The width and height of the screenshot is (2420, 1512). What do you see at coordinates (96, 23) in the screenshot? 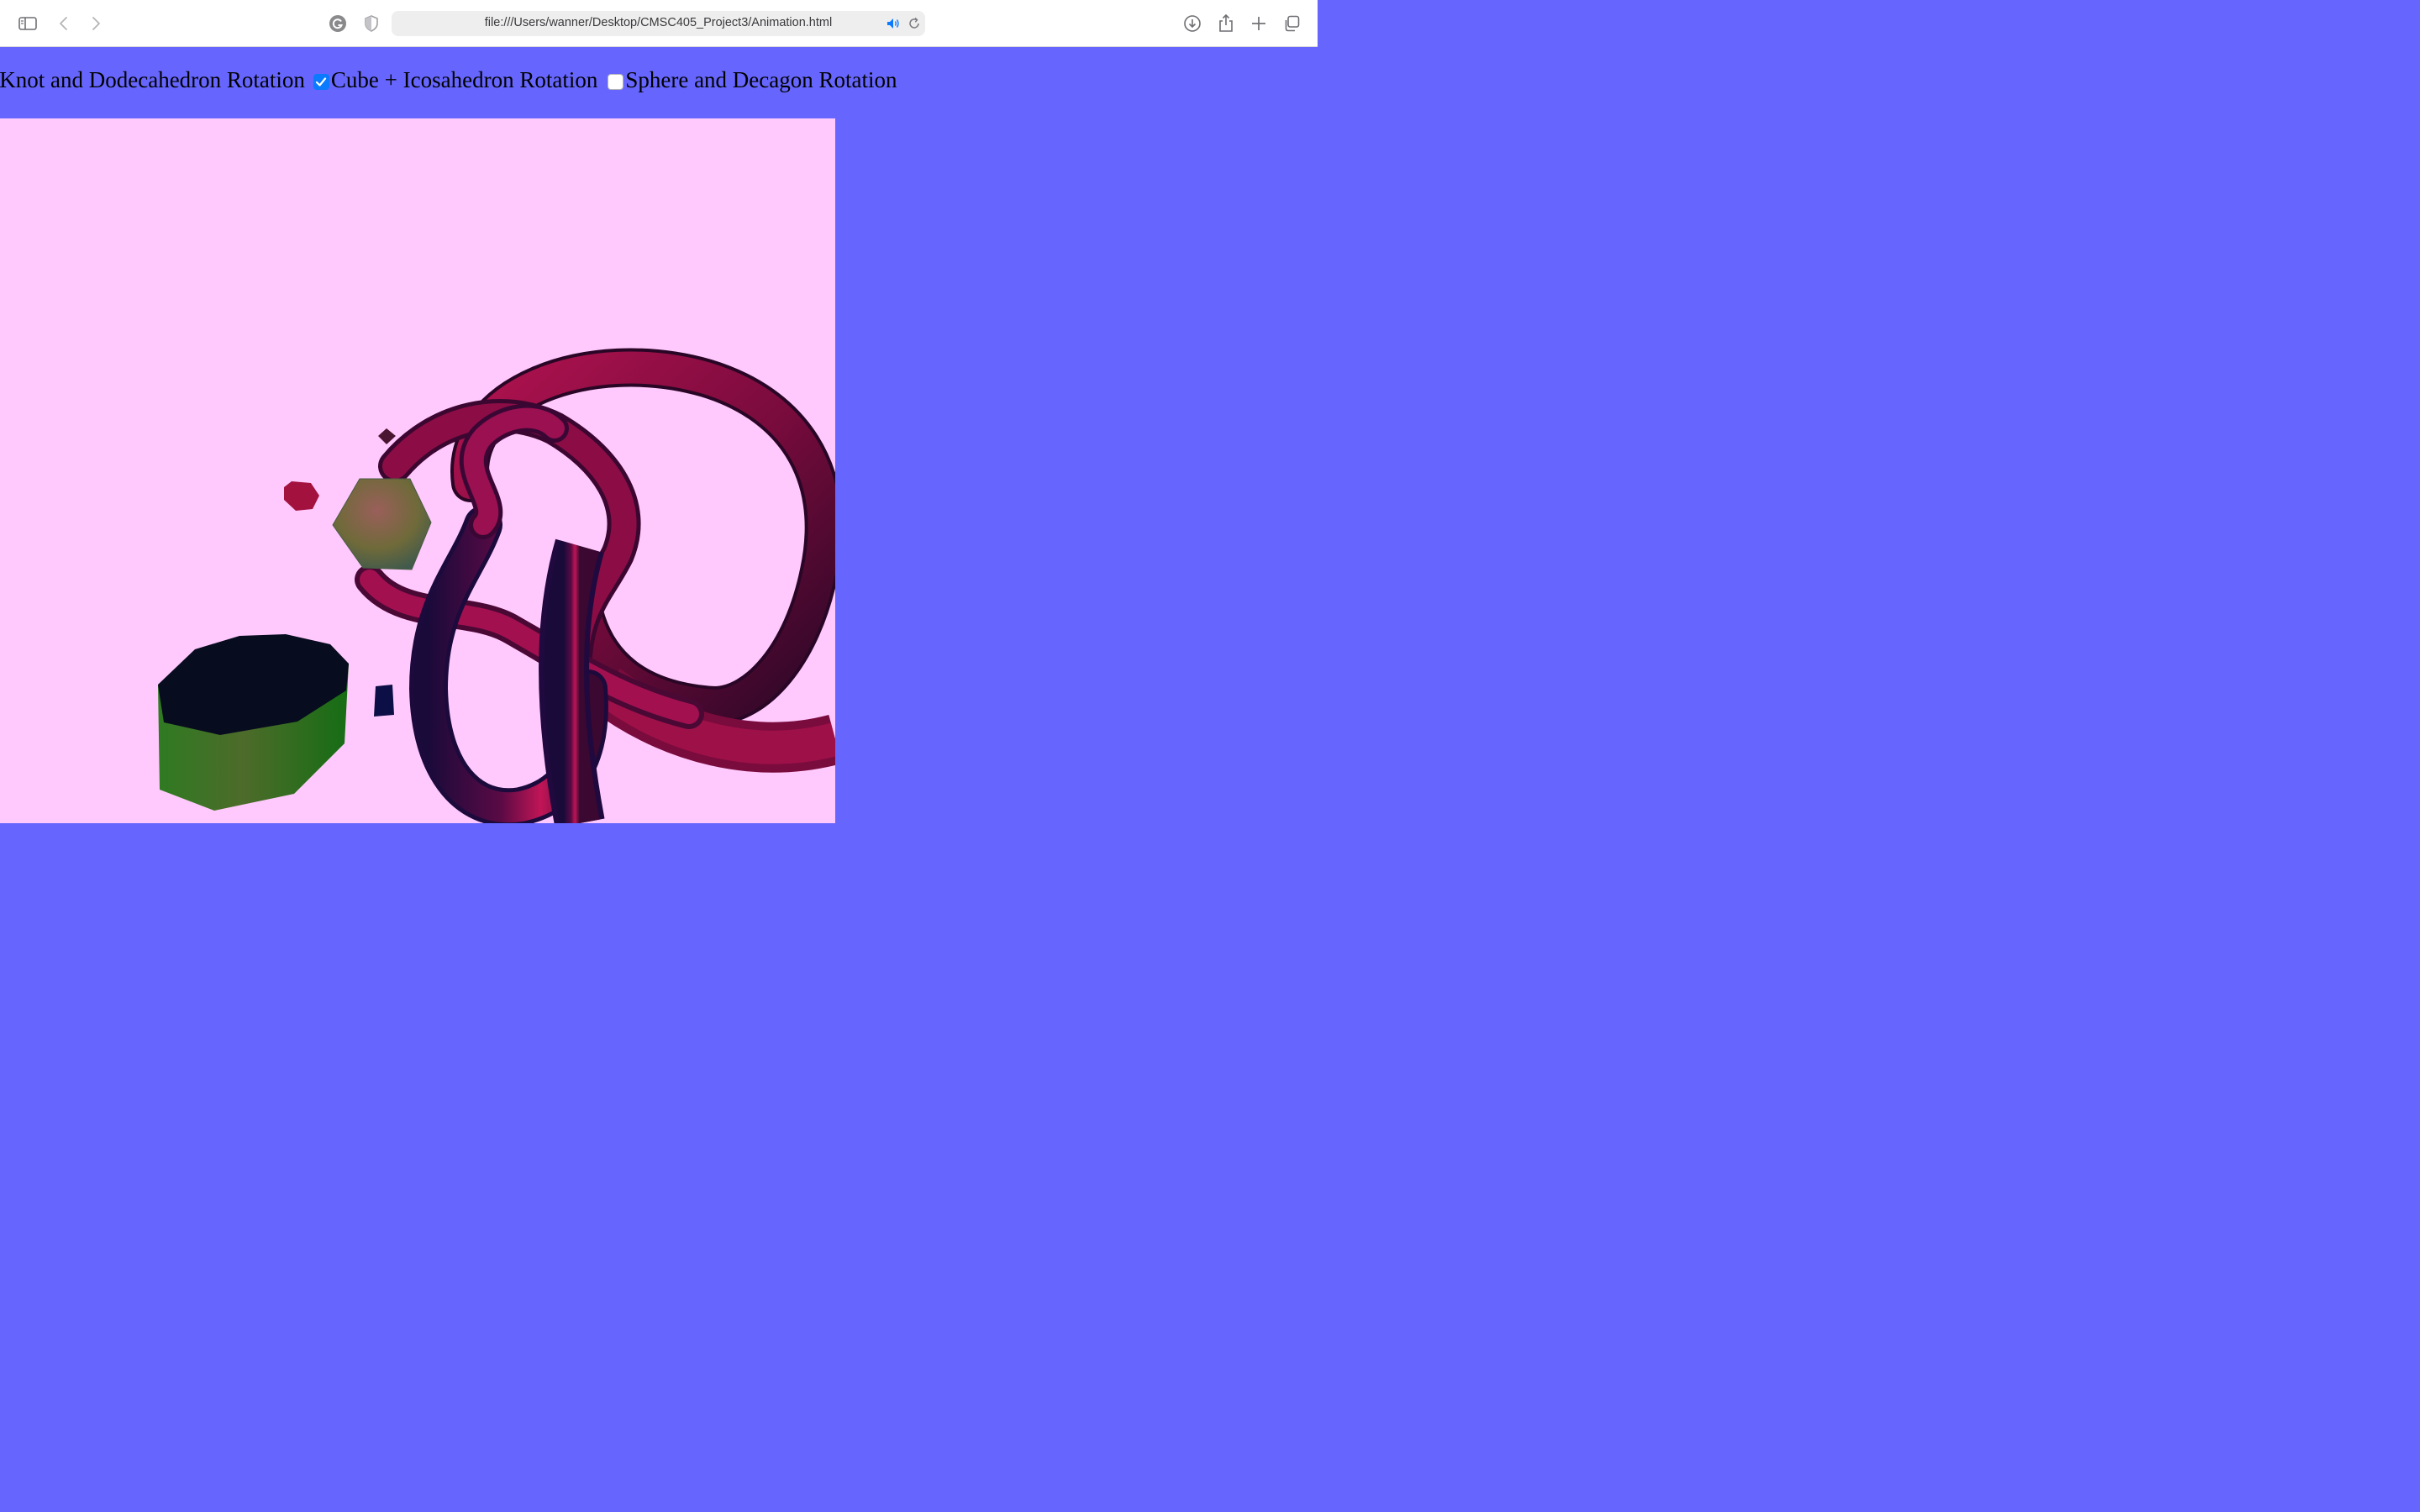
I see `chevron-right-icon` at bounding box center [96, 23].